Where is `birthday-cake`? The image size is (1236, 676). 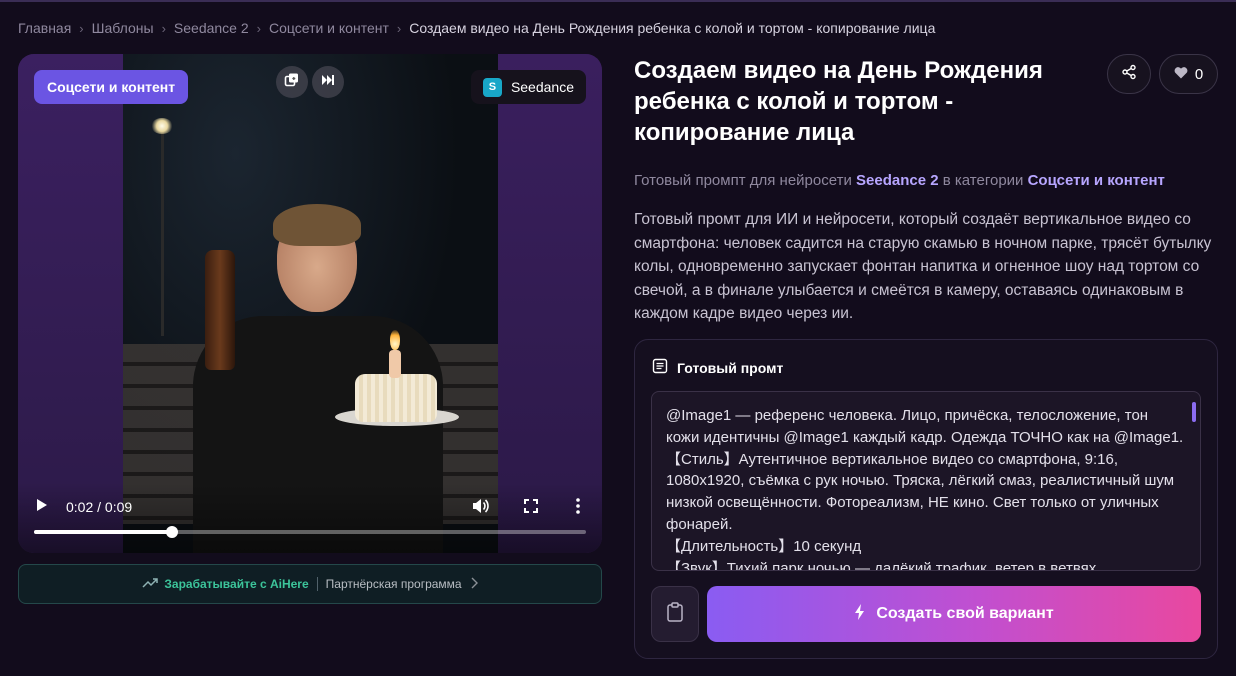 birthday-cake is located at coordinates (396, 398).